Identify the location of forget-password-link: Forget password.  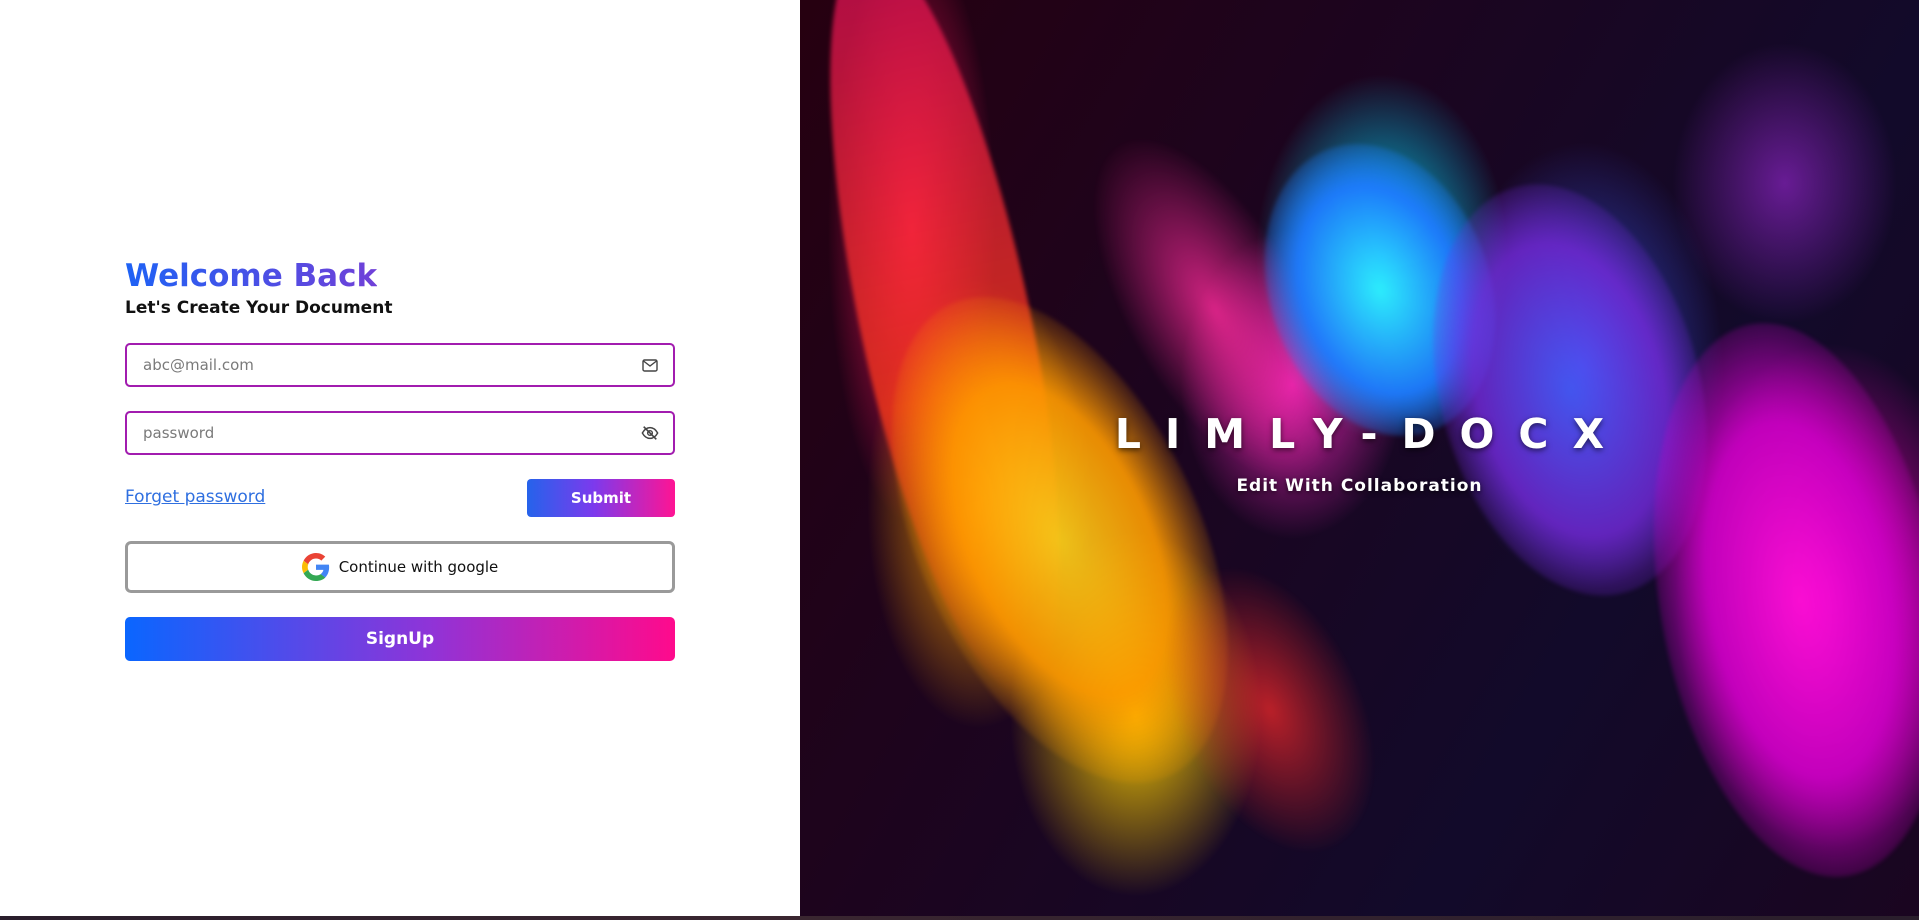
(195, 497).